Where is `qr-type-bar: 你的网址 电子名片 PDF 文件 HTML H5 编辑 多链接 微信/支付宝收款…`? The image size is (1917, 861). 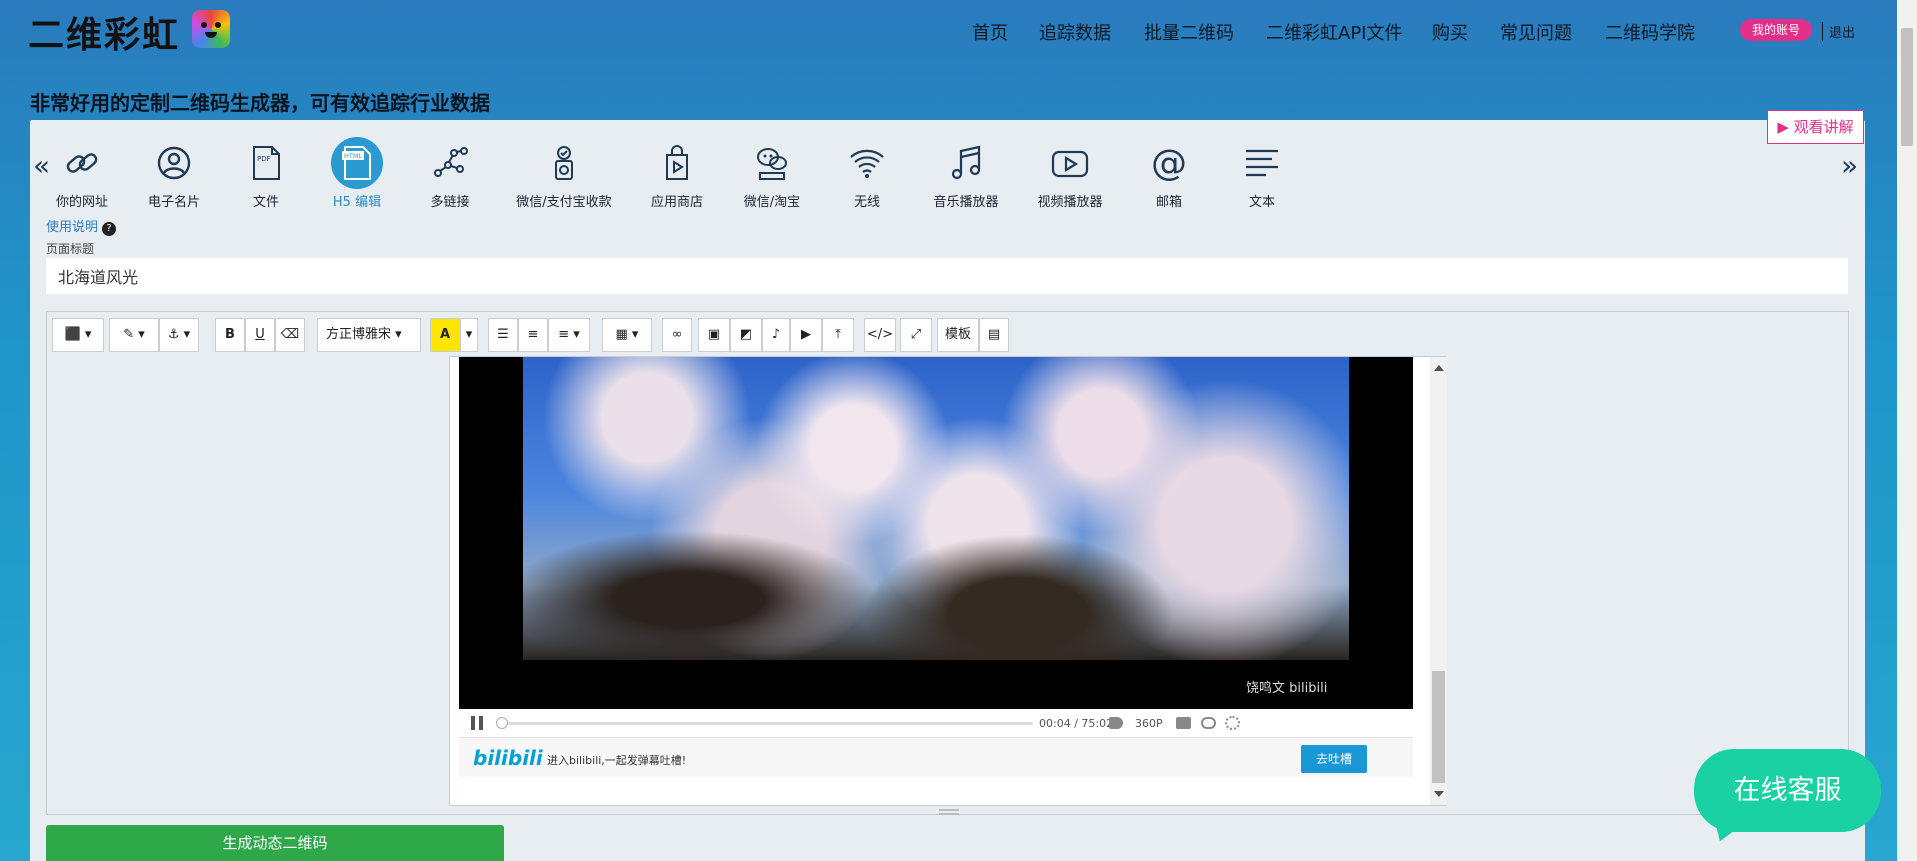 qr-type-bar: 你的网址 电子名片 PDF 文件 HTML H5 编辑 多链接 微信/支付宝收款… is located at coordinates (958, 175).